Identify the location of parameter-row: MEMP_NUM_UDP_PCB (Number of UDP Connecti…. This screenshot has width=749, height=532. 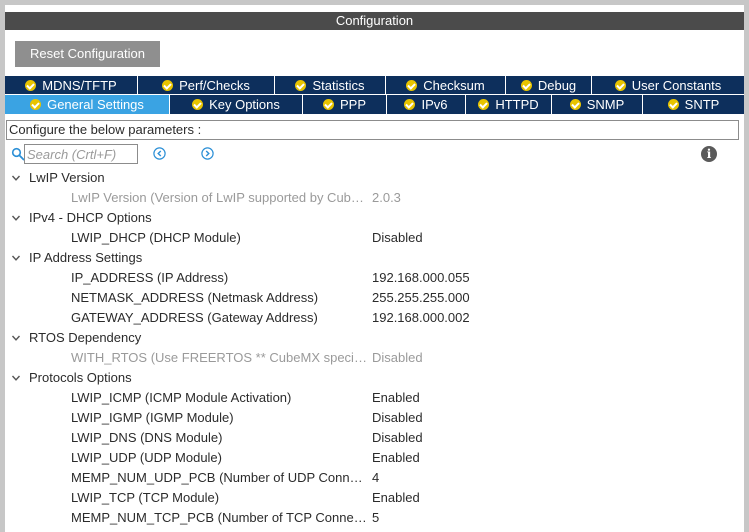
(374, 478).